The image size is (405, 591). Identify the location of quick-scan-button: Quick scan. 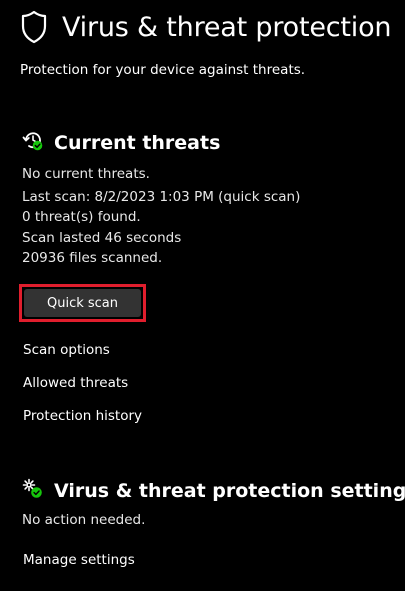
(82, 303).